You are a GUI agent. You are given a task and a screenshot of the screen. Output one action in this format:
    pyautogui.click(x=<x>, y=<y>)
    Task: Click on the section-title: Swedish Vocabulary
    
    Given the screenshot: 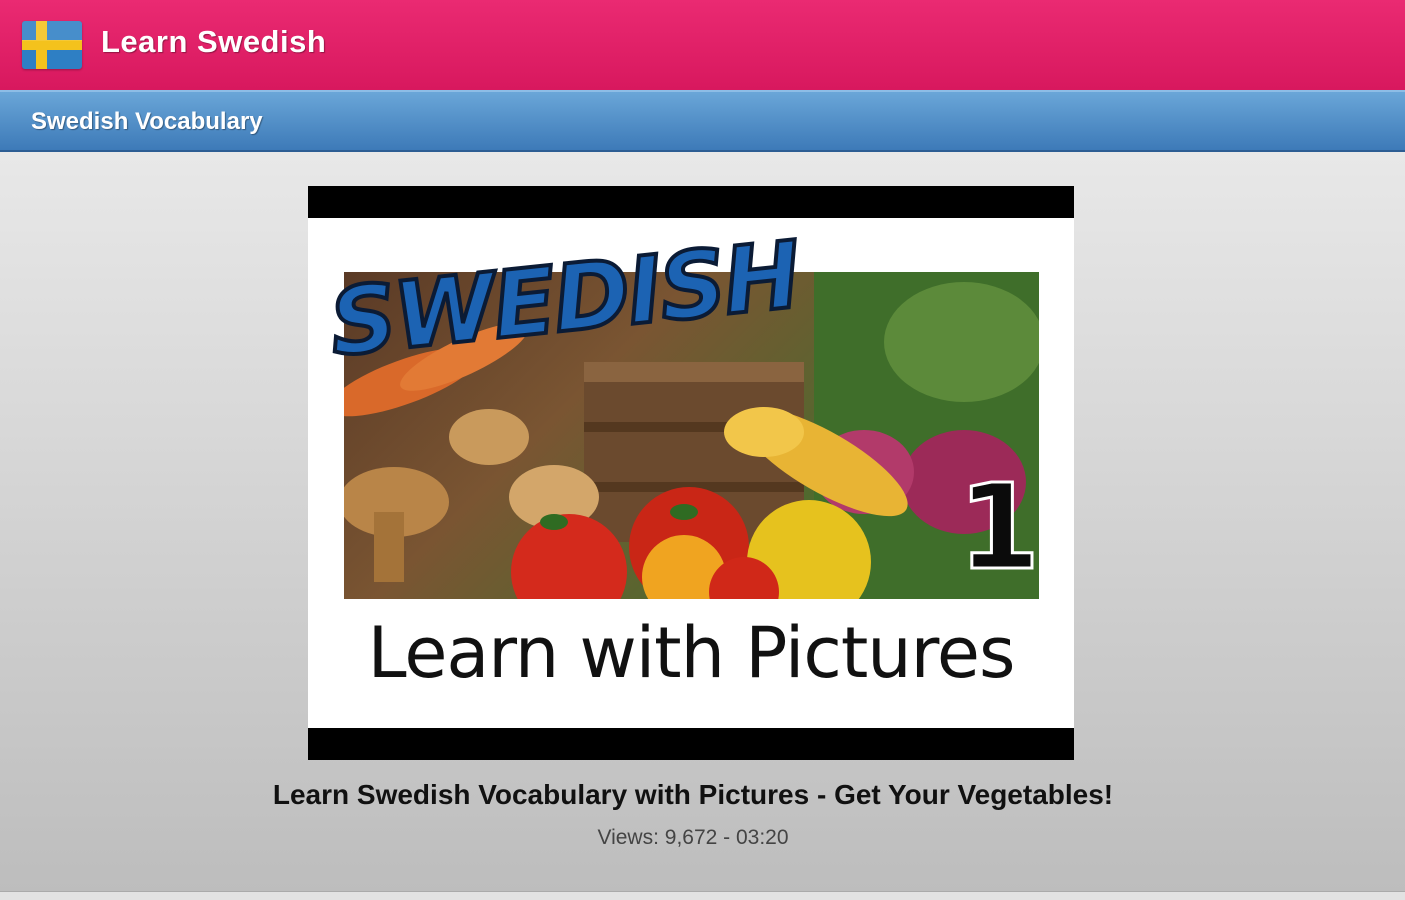 What is the action you would take?
    pyautogui.click(x=147, y=121)
    